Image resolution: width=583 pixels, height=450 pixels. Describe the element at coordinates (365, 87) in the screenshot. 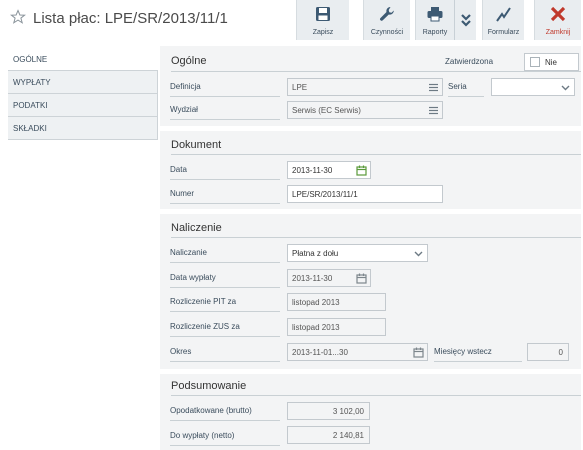

I see `definition-field: LPE` at that location.